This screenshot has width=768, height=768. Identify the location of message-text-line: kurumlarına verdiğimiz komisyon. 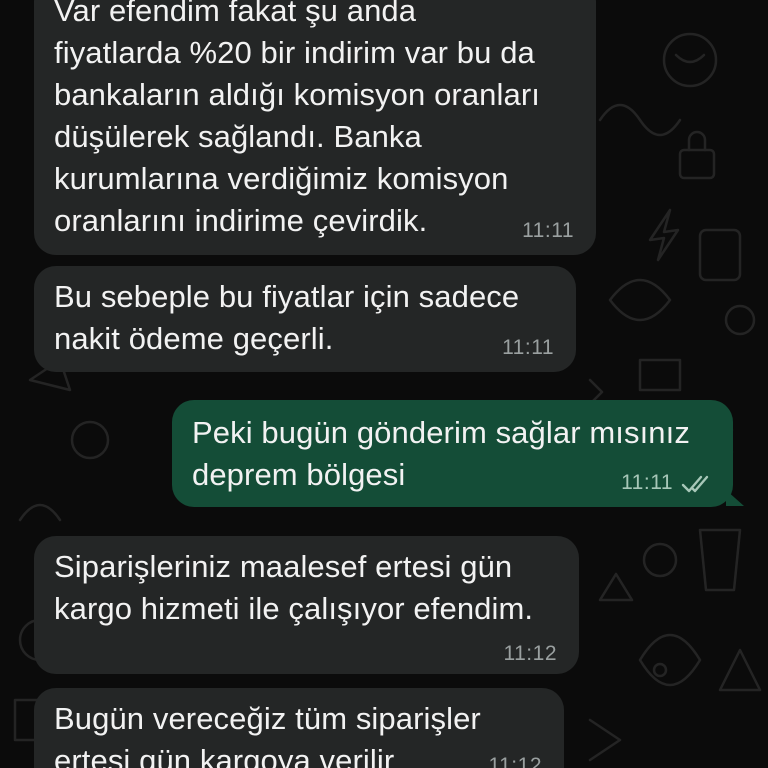
(281, 178).